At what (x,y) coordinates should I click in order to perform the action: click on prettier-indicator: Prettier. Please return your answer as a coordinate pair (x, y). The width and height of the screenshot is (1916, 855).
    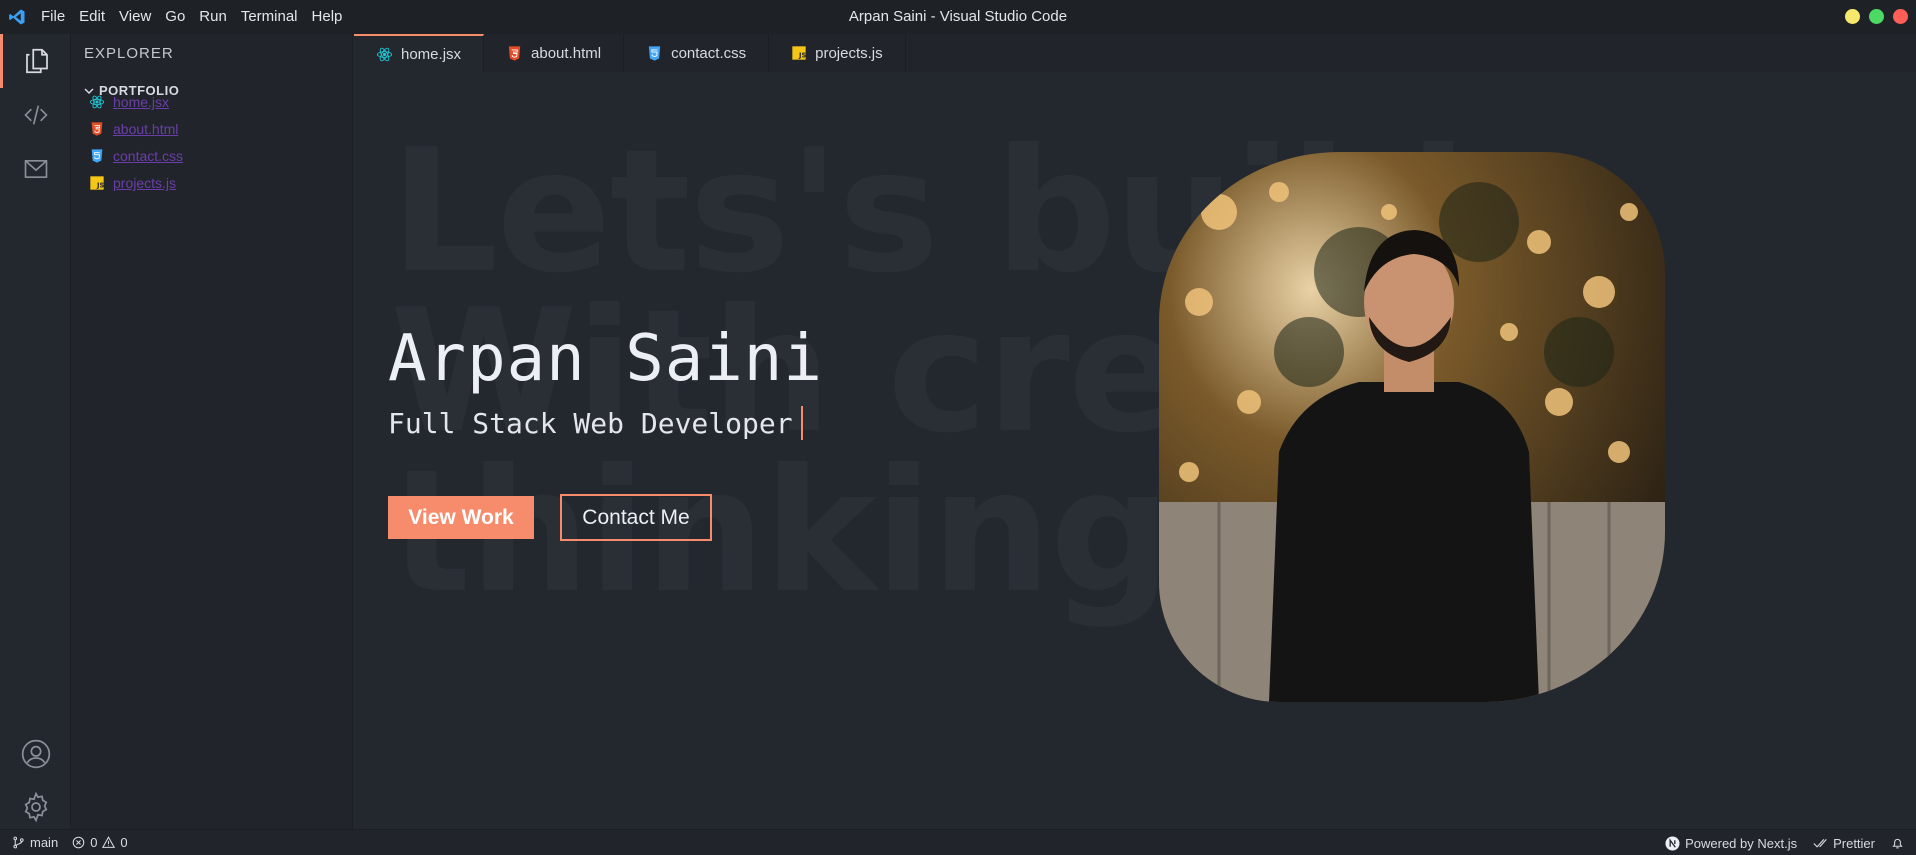
    Looking at the image, I should click on (1844, 843).